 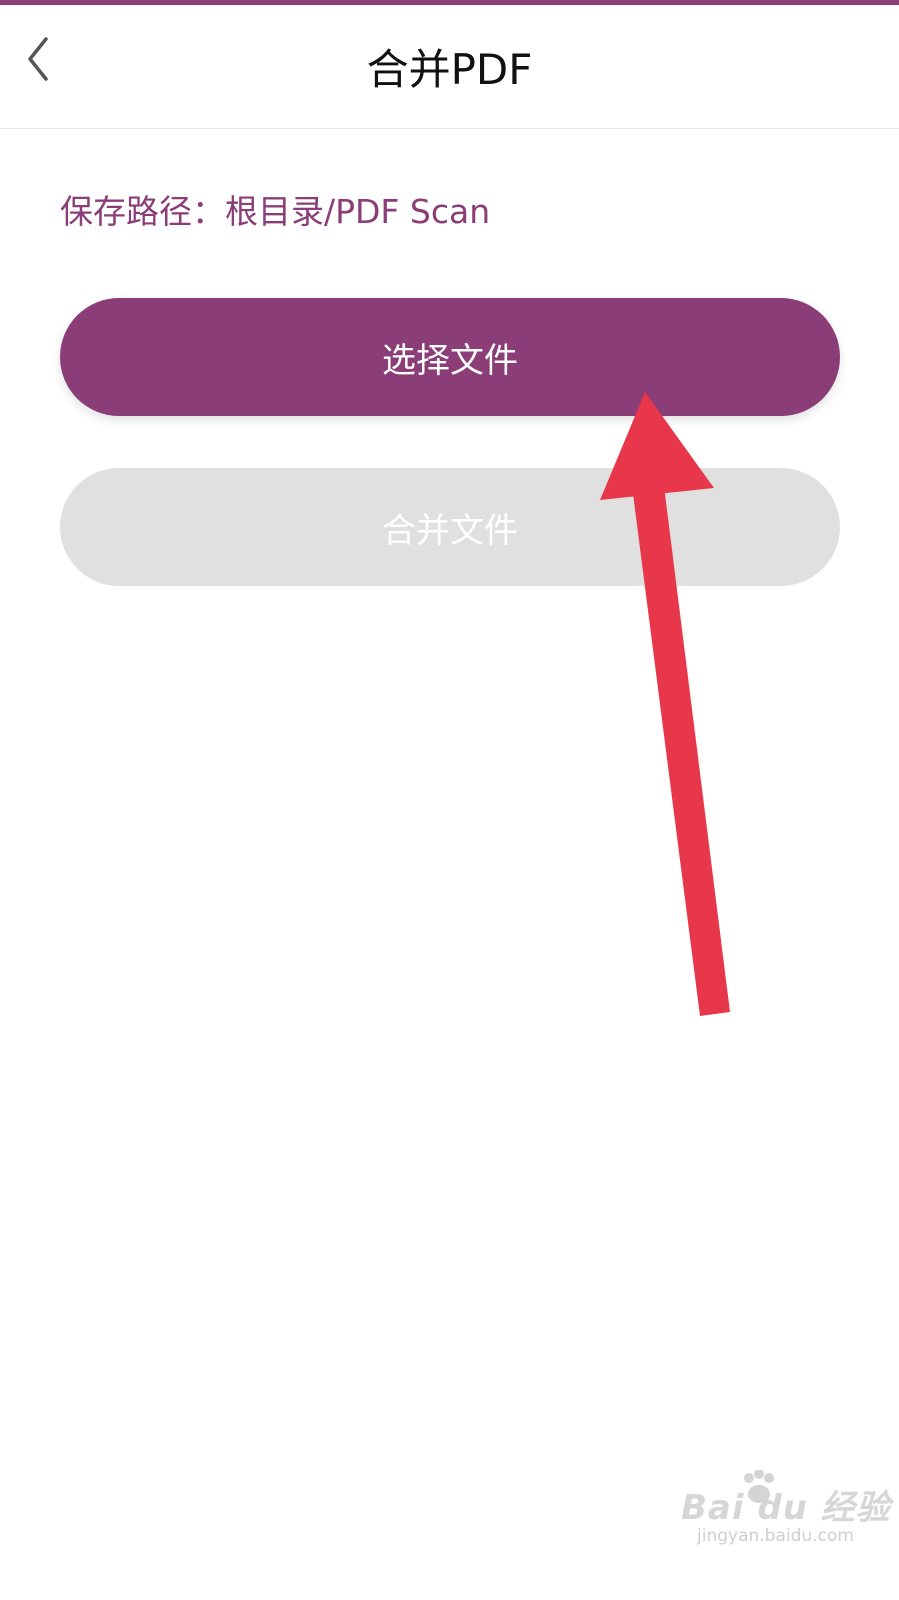 I want to click on watermark-logo: Bai du 经验, so click(x=786, y=1508).